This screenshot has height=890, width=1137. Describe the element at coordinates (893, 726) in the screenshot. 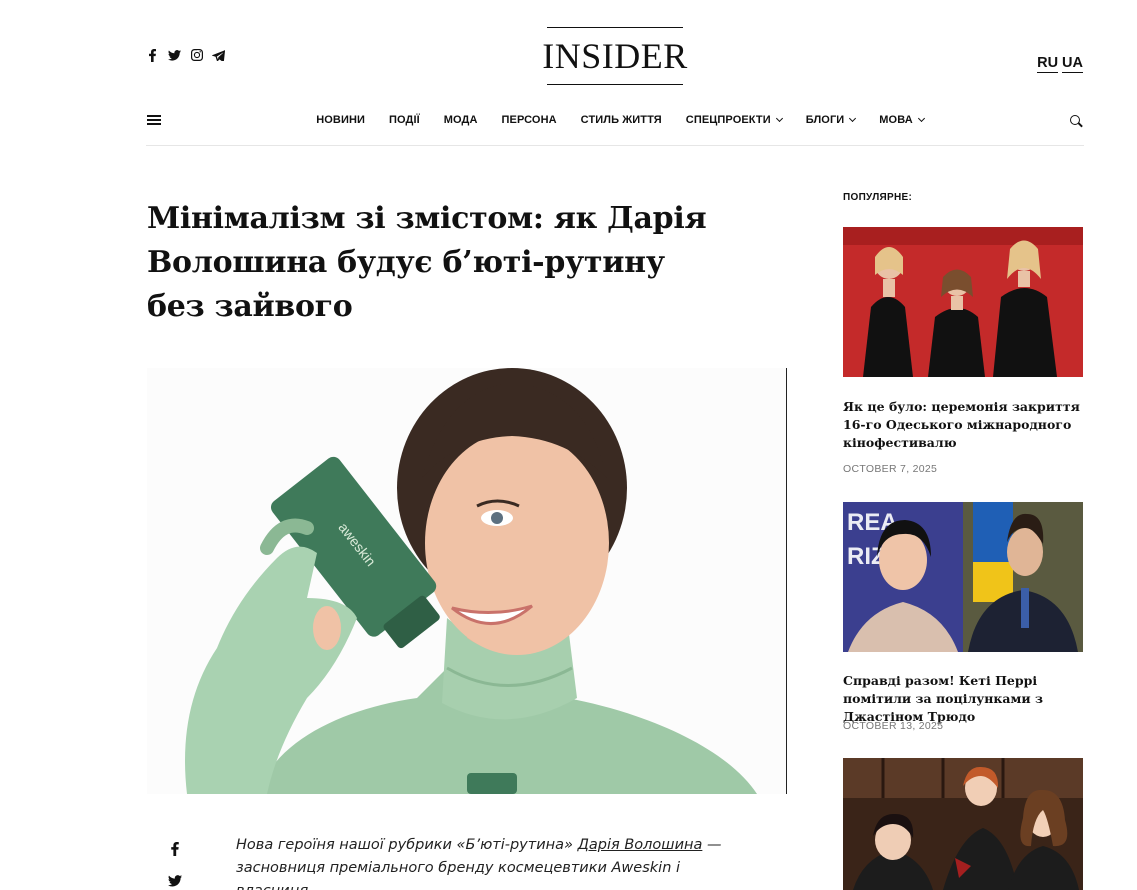

I see `popular-post-date-2: OCTOBER 13, 2025` at that location.